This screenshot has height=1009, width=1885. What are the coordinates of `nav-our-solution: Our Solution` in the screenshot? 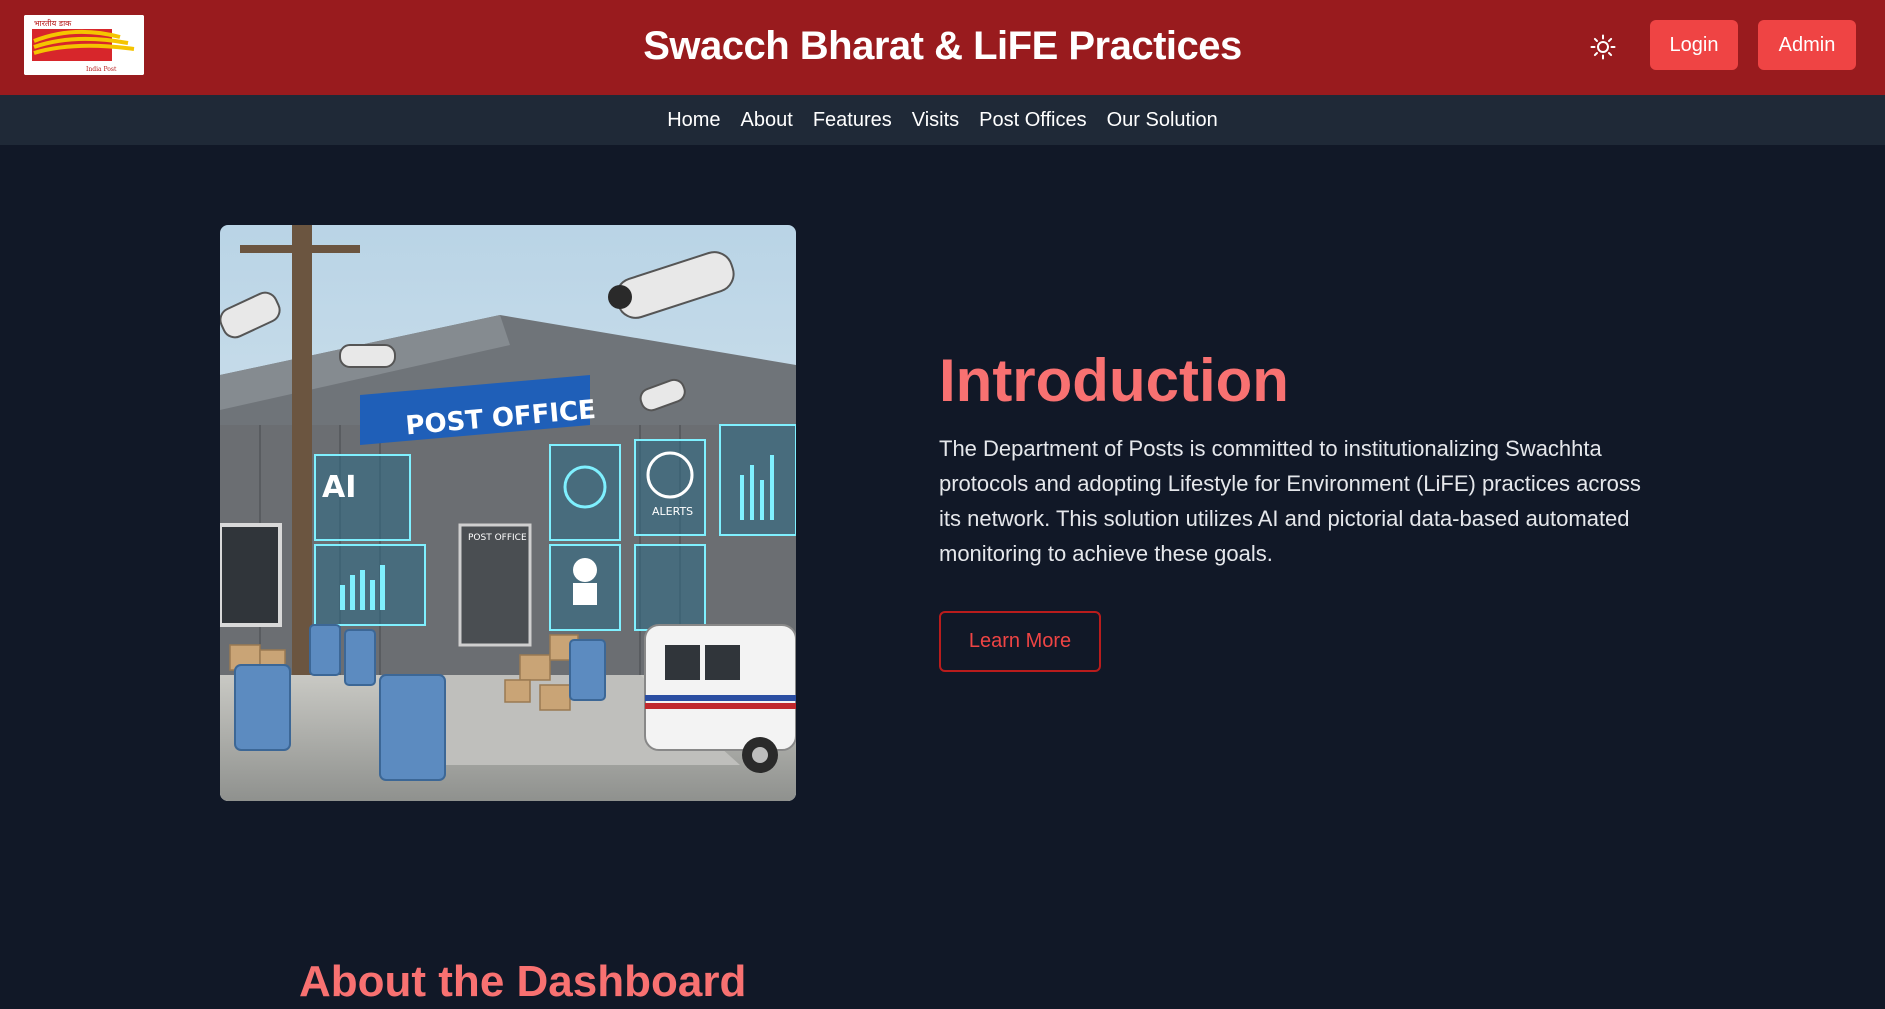 It's located at (1162, 120).